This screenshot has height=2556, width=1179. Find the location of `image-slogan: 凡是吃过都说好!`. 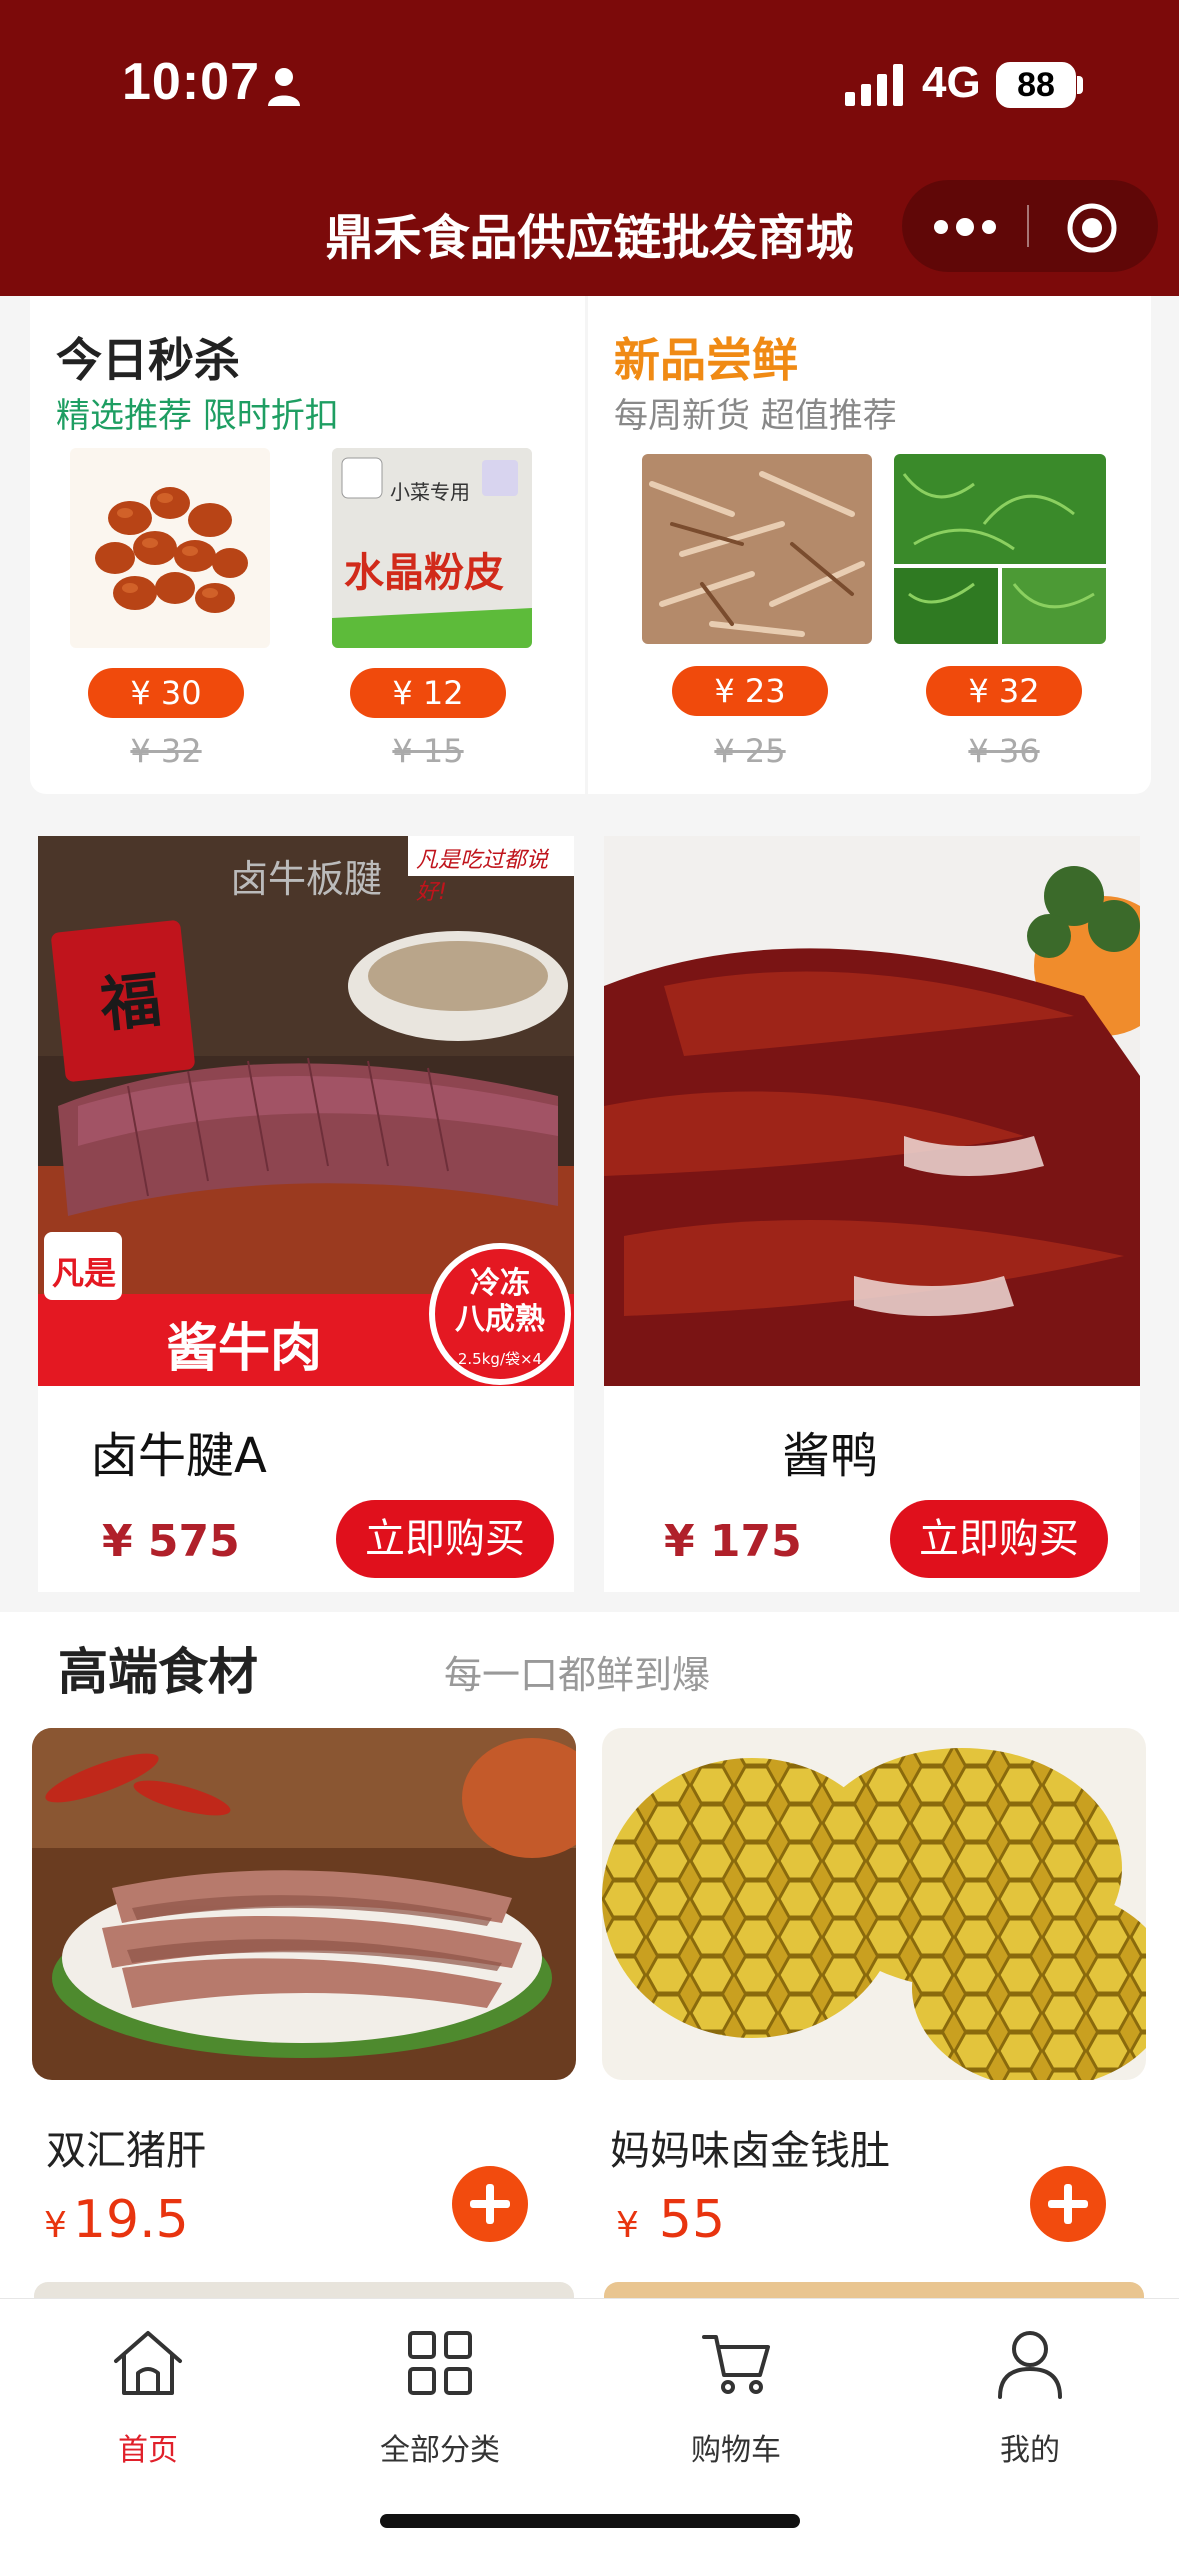

image-slogan: 凡是吃过都说好! is located at coordinates (482, 876).